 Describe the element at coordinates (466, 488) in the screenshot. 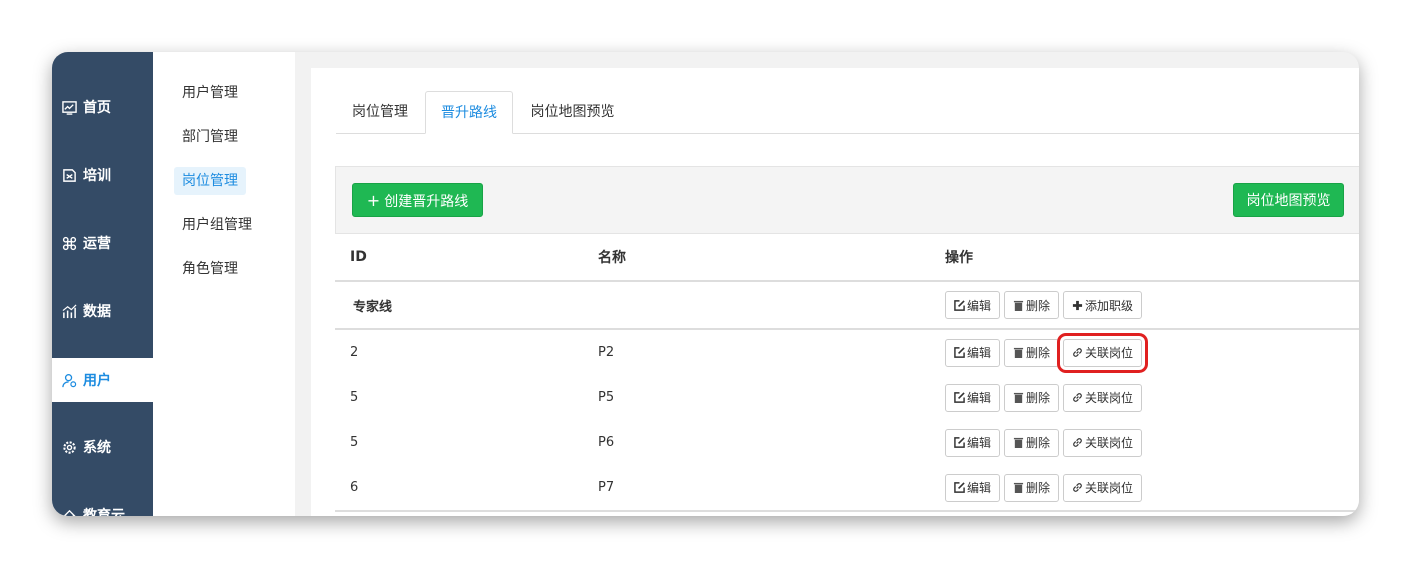

I see `cell-id: 6` at that location.